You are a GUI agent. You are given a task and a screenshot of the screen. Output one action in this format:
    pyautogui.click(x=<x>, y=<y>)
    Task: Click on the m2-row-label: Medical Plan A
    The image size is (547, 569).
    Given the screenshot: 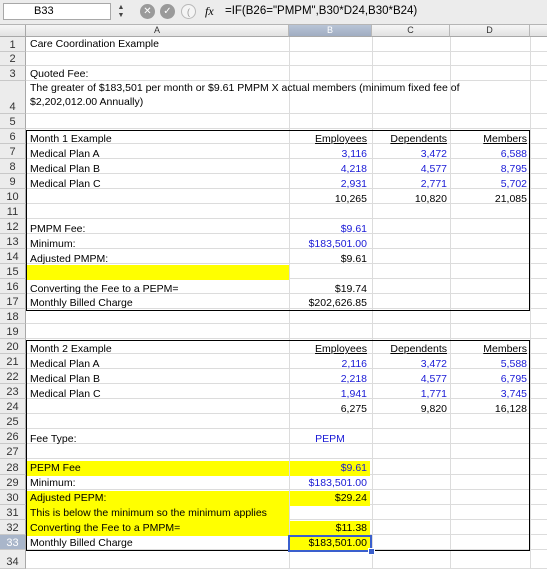 What is the action you would take?
    pyautogui.click(x=64, y=364)
    